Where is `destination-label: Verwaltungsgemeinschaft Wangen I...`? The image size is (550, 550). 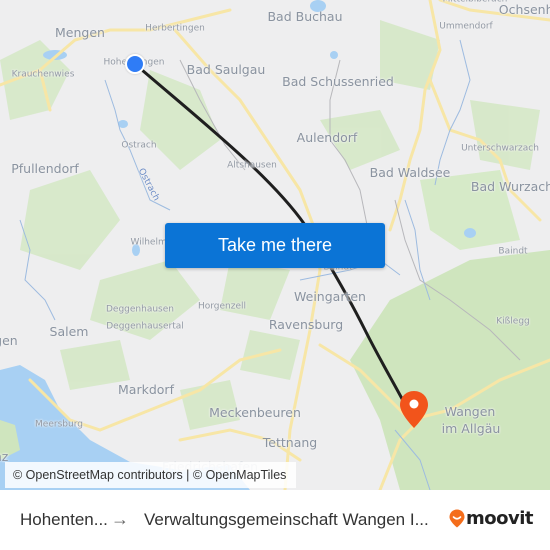
destination-label: Verwaltungsgemeinschaft Wangen I... is located at coordinates (286, 519).